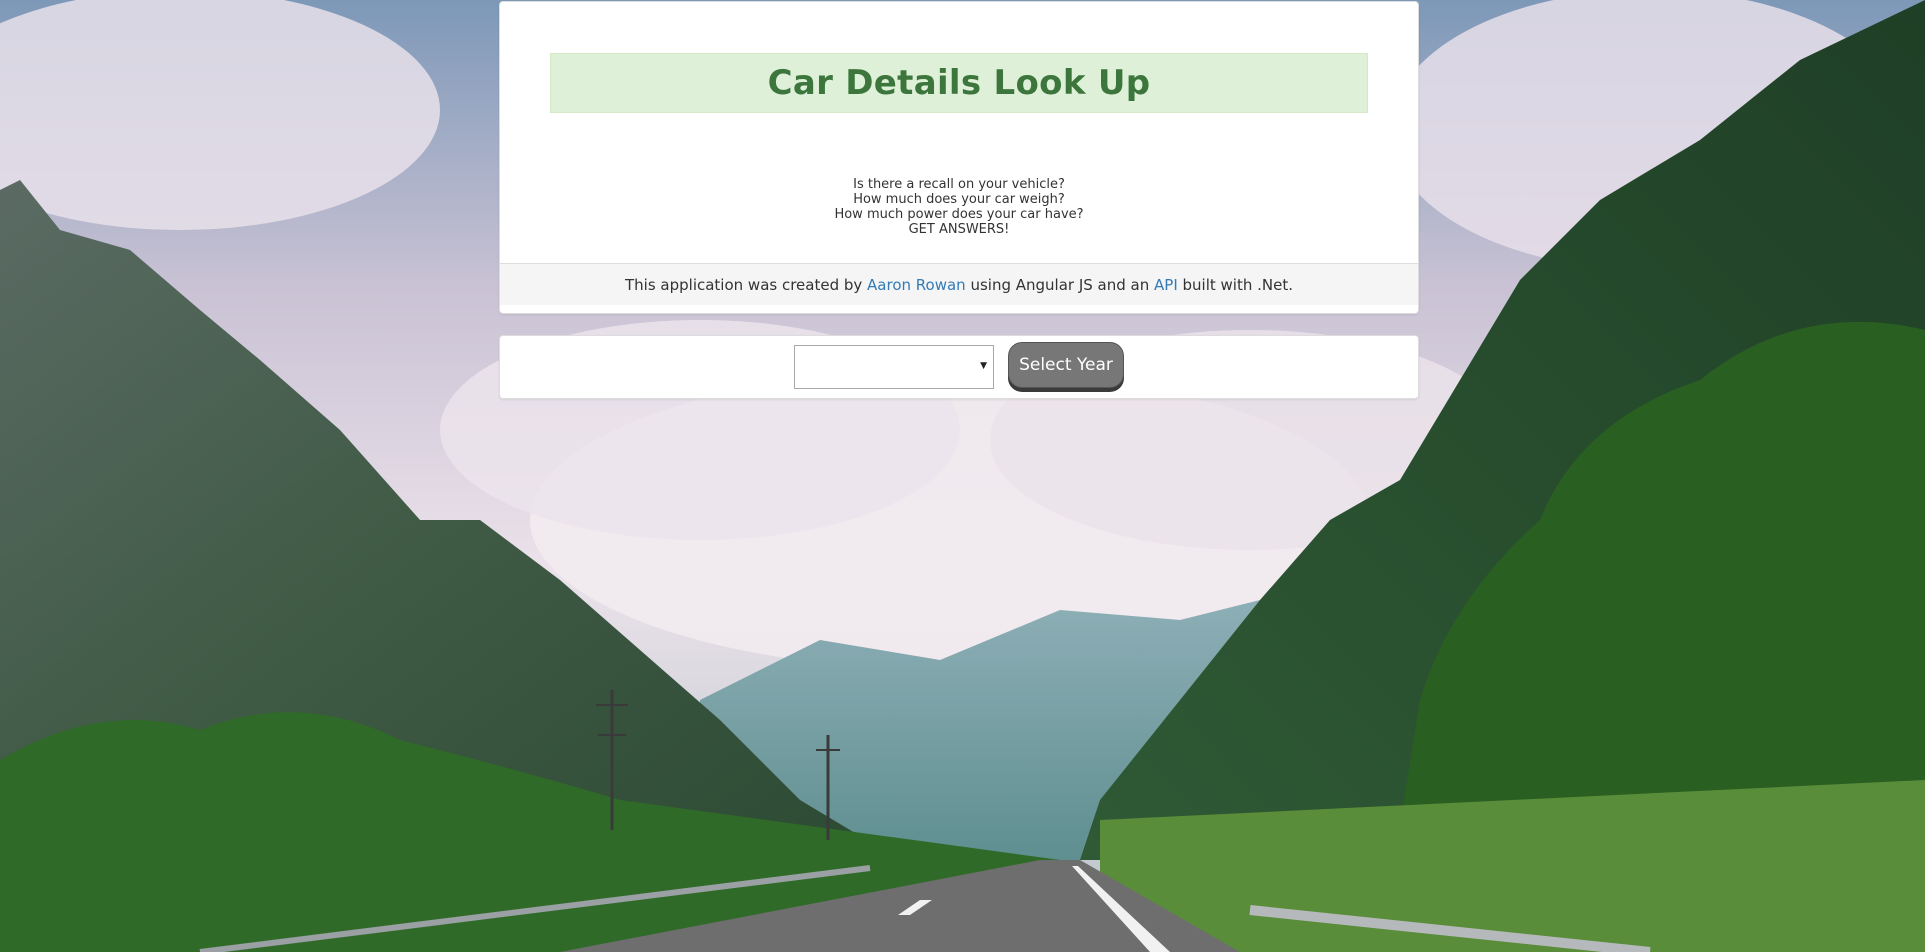 The width and height of the screenshot is (1925, 952). I want to click on header-banner: Car Details Look Up, so click(959, 83).